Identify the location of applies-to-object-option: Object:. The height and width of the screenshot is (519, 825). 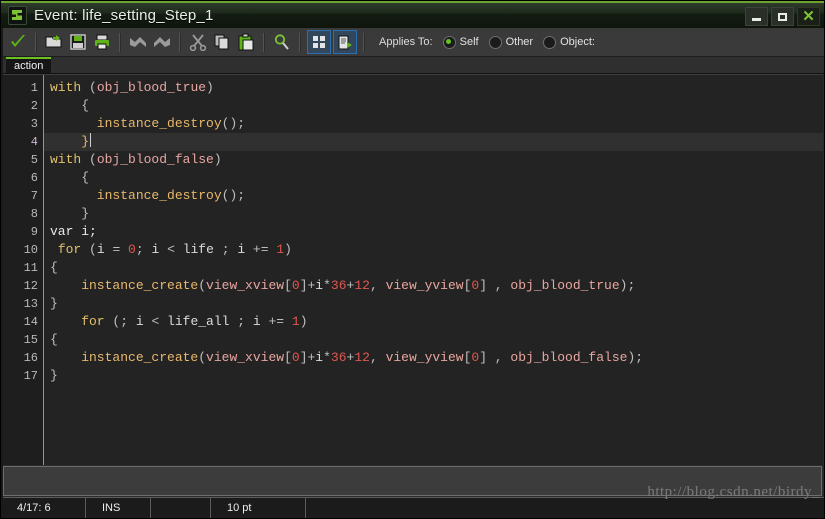
(569, 42).